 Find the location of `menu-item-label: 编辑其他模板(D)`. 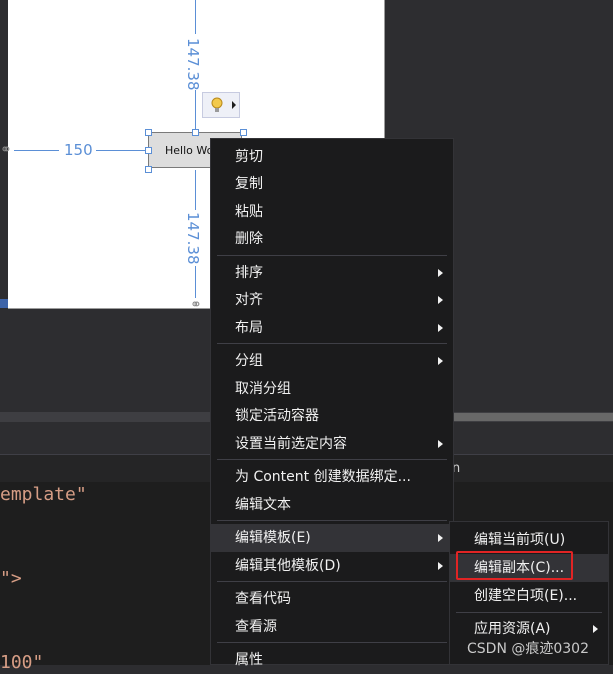

menu-item-label: 编辑其他模板(D) is located at coordinates (288, 566).